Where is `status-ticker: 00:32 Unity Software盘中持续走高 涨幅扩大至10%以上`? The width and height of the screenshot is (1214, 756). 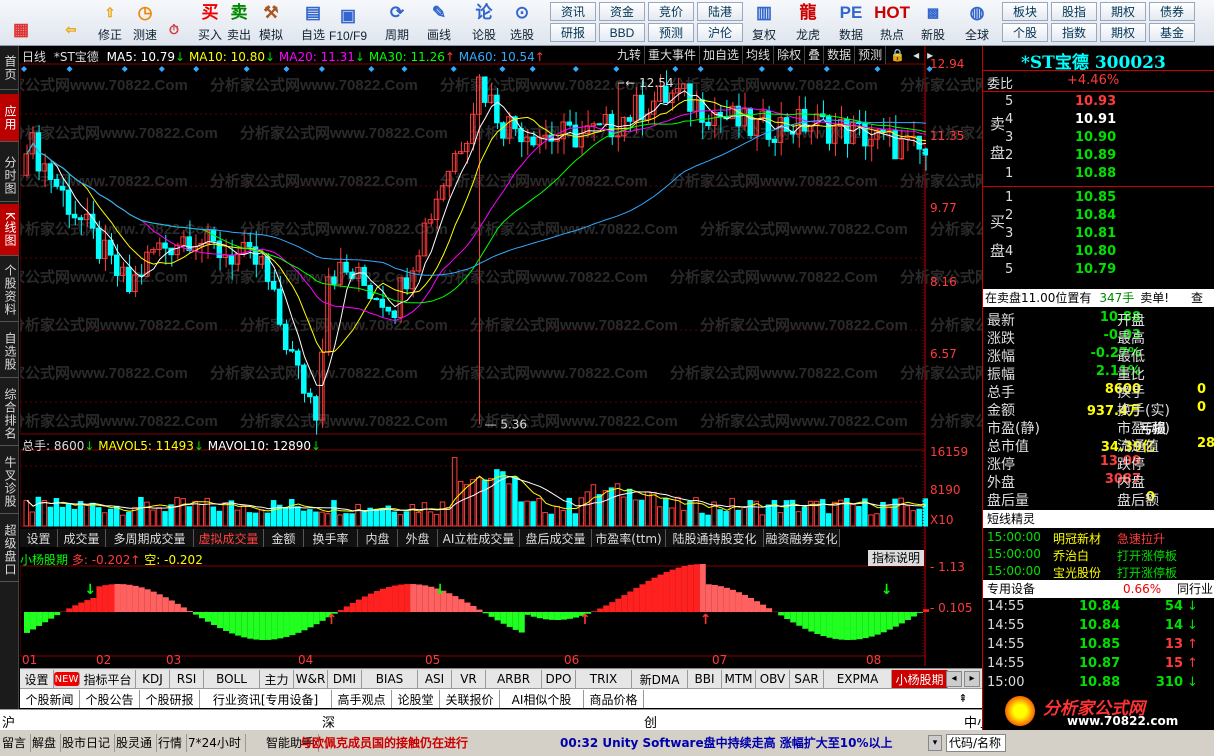 status-ticker: 00:32 Unity Software盘中持续走高 涨幅扩大至10%以上 is located at coordinates (726, 743).